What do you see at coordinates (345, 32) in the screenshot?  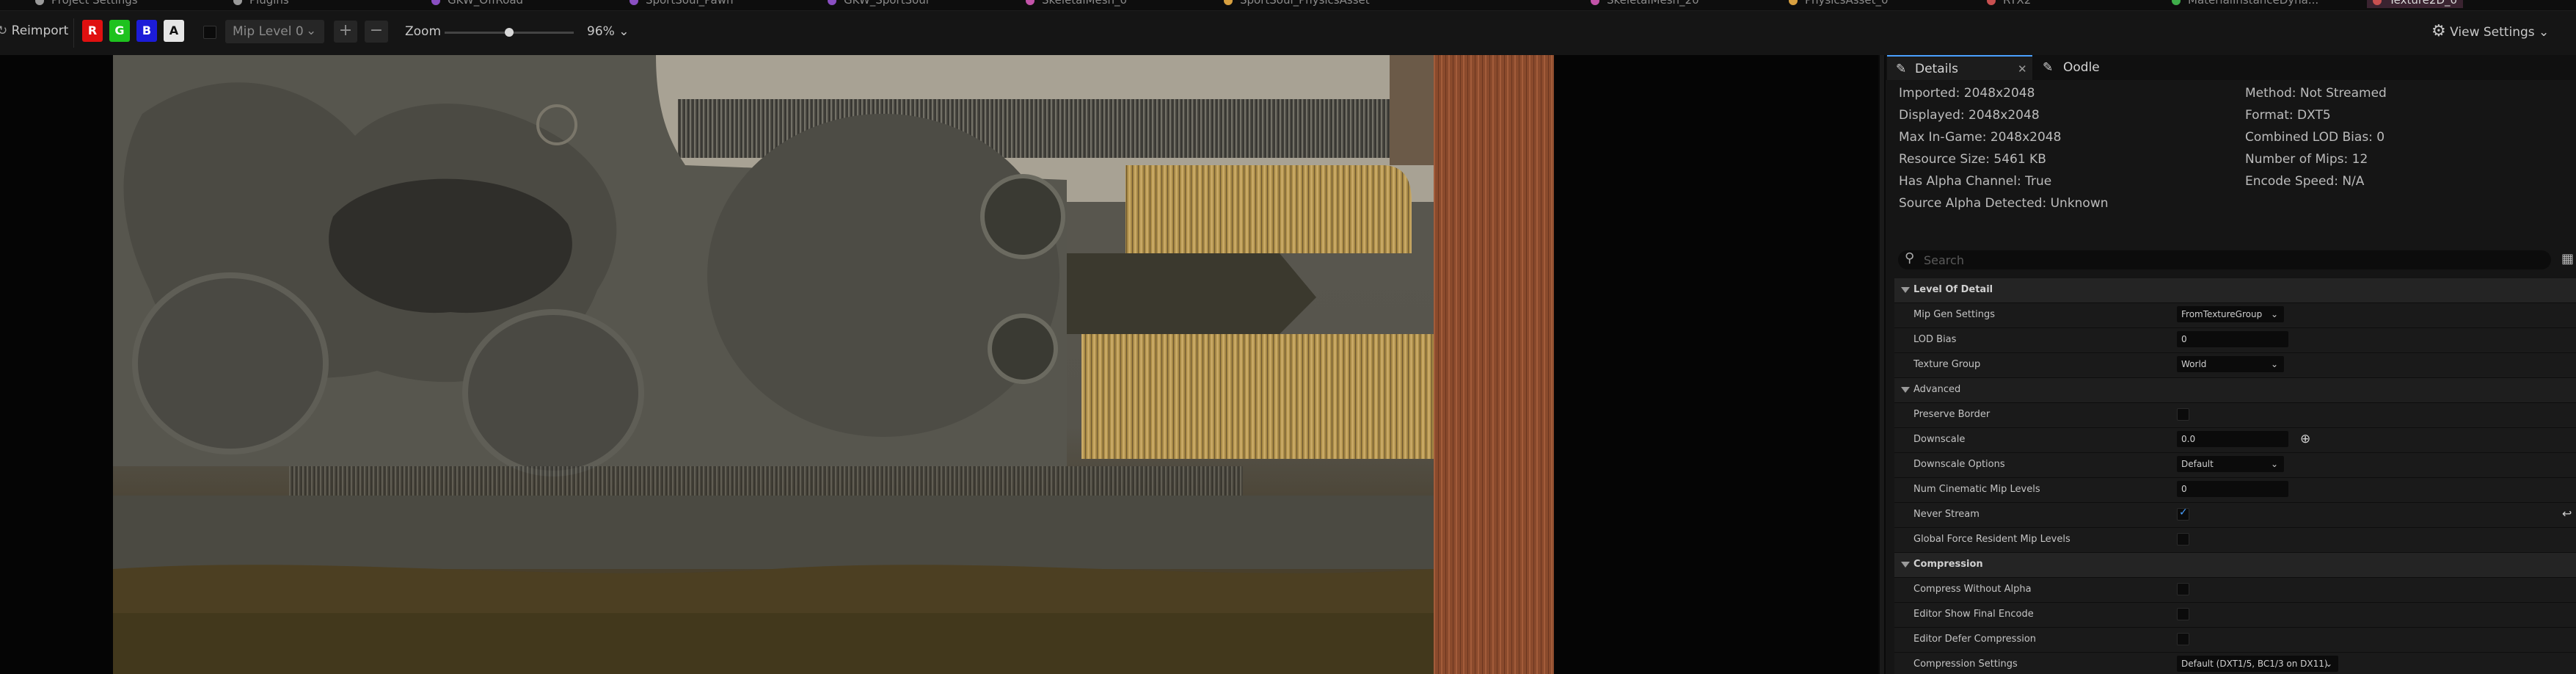 I see `mip-increase-button: +` at bounding box center [345, 32].